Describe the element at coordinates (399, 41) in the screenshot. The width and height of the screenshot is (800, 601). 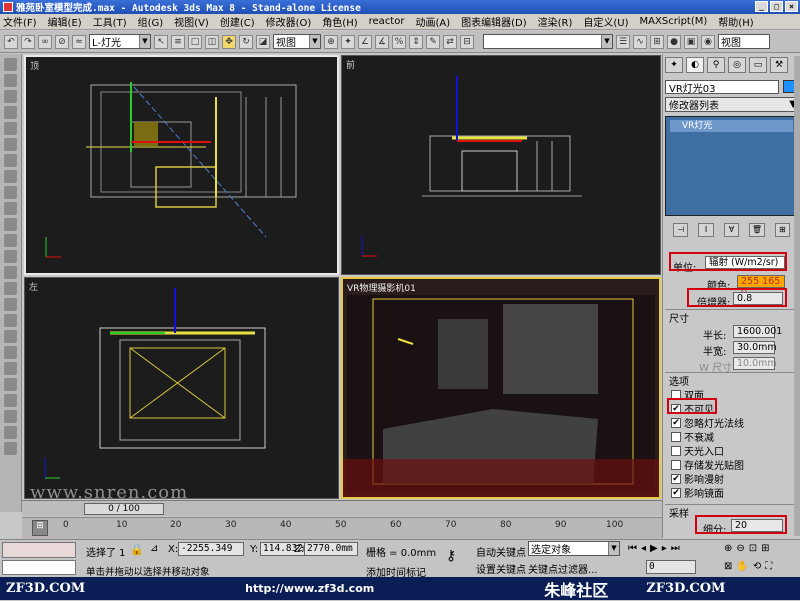
I see `percent-snap-icon: %` at that location.